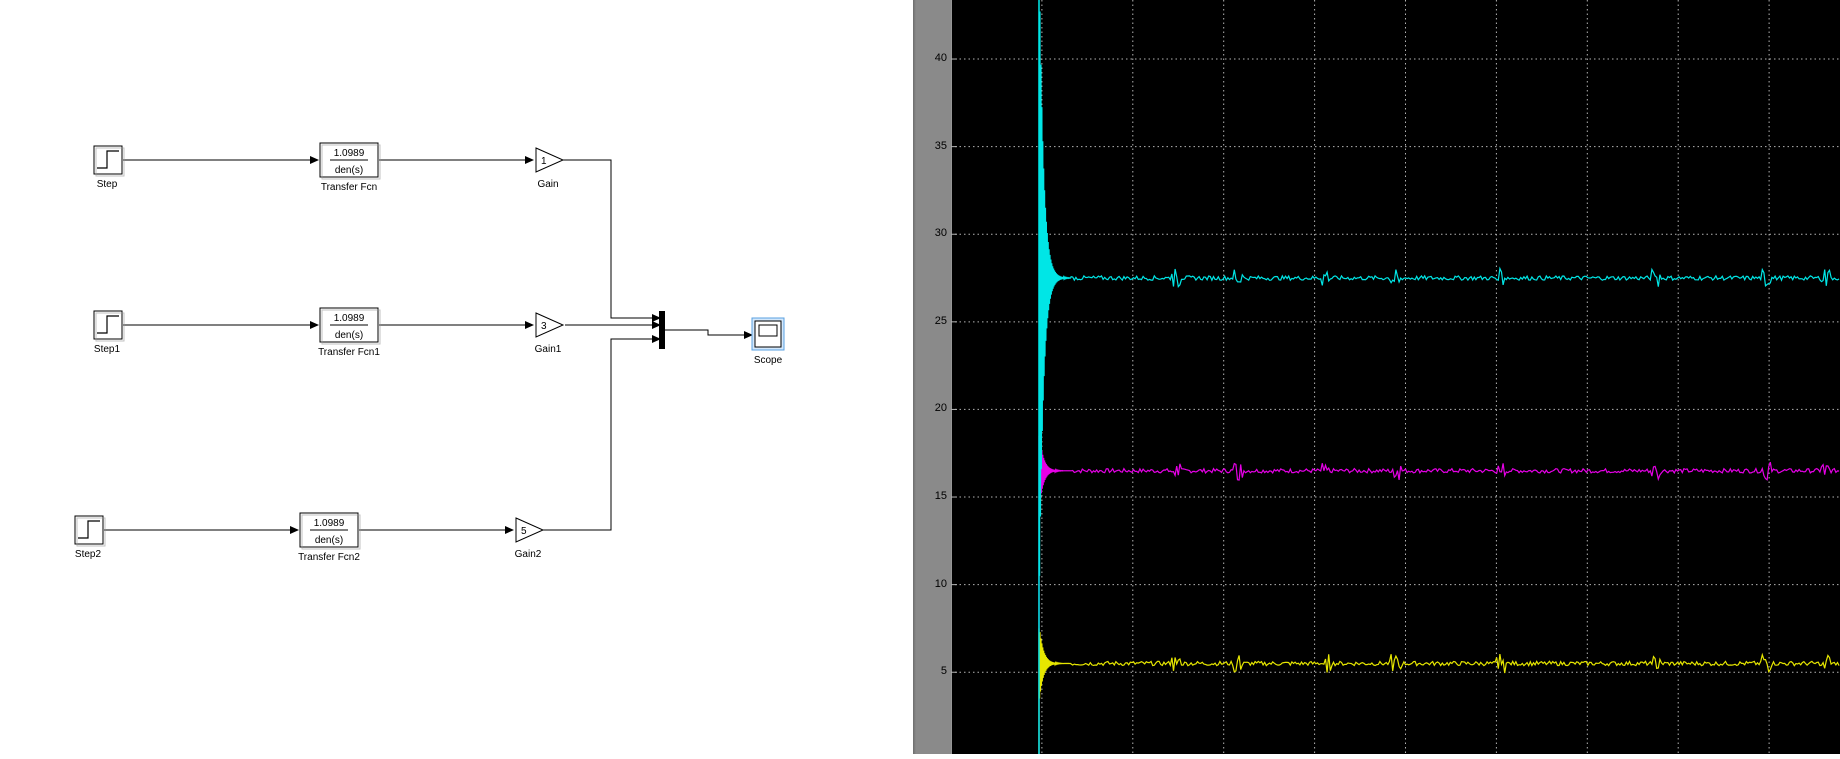 This screenshot has height=759, width=1840. What do you see at coordinates (107, 349) in the screenshot?
I see `step1-label: Step1` at bounding box center [107, 349].